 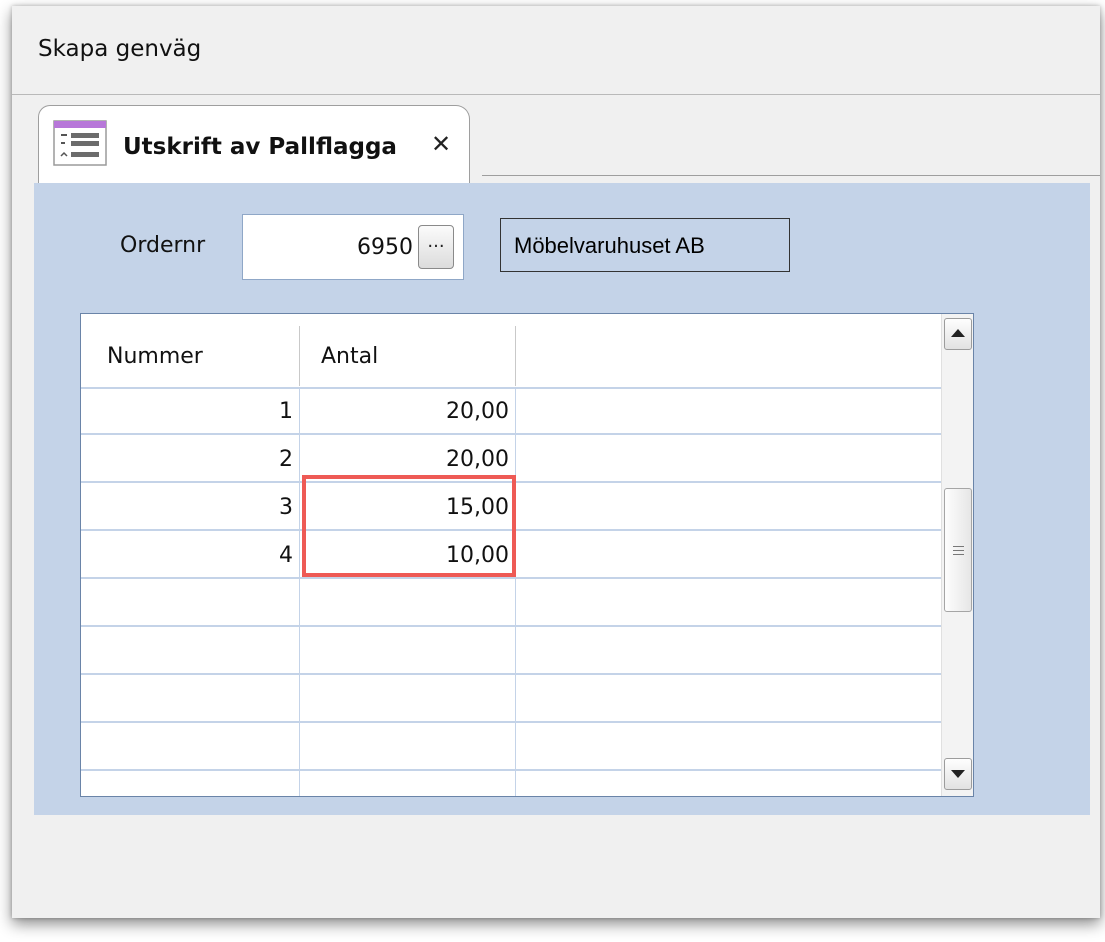 What do you see at coordinates (80, 143) in the screenshot?
I see `report-form-icon` at bounding box center [80, 143].